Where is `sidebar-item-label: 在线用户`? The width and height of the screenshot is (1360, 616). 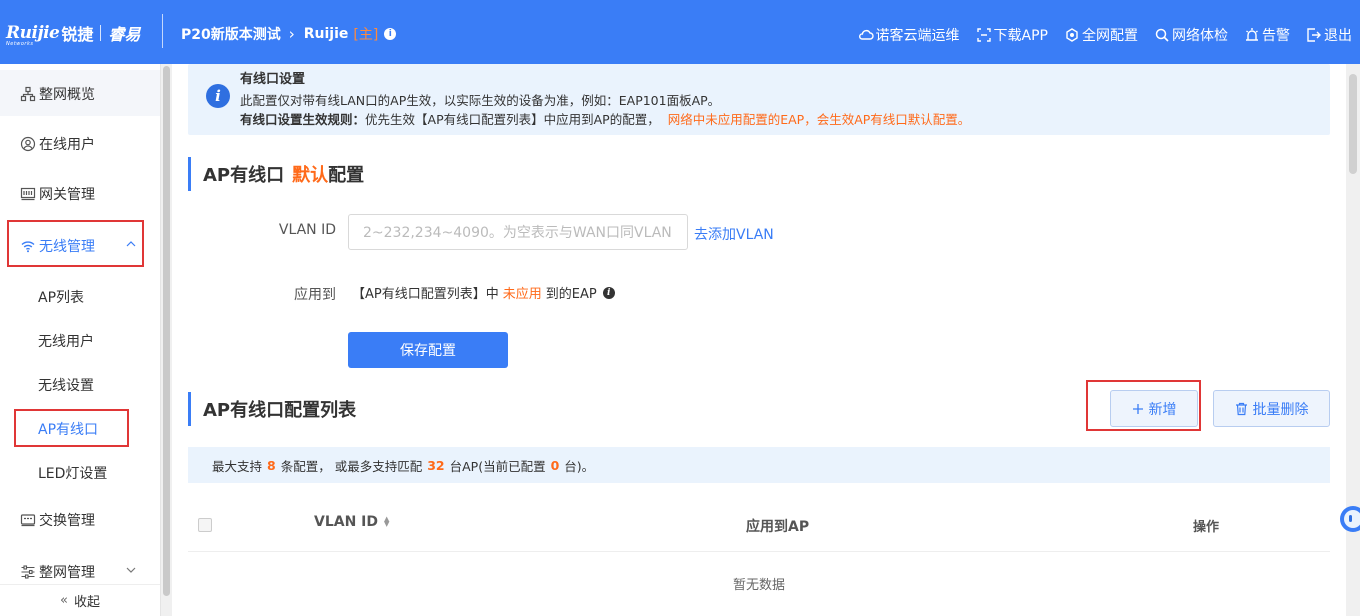
sidebar-item-label: 在线用户 is located at coordinates (67, 145).